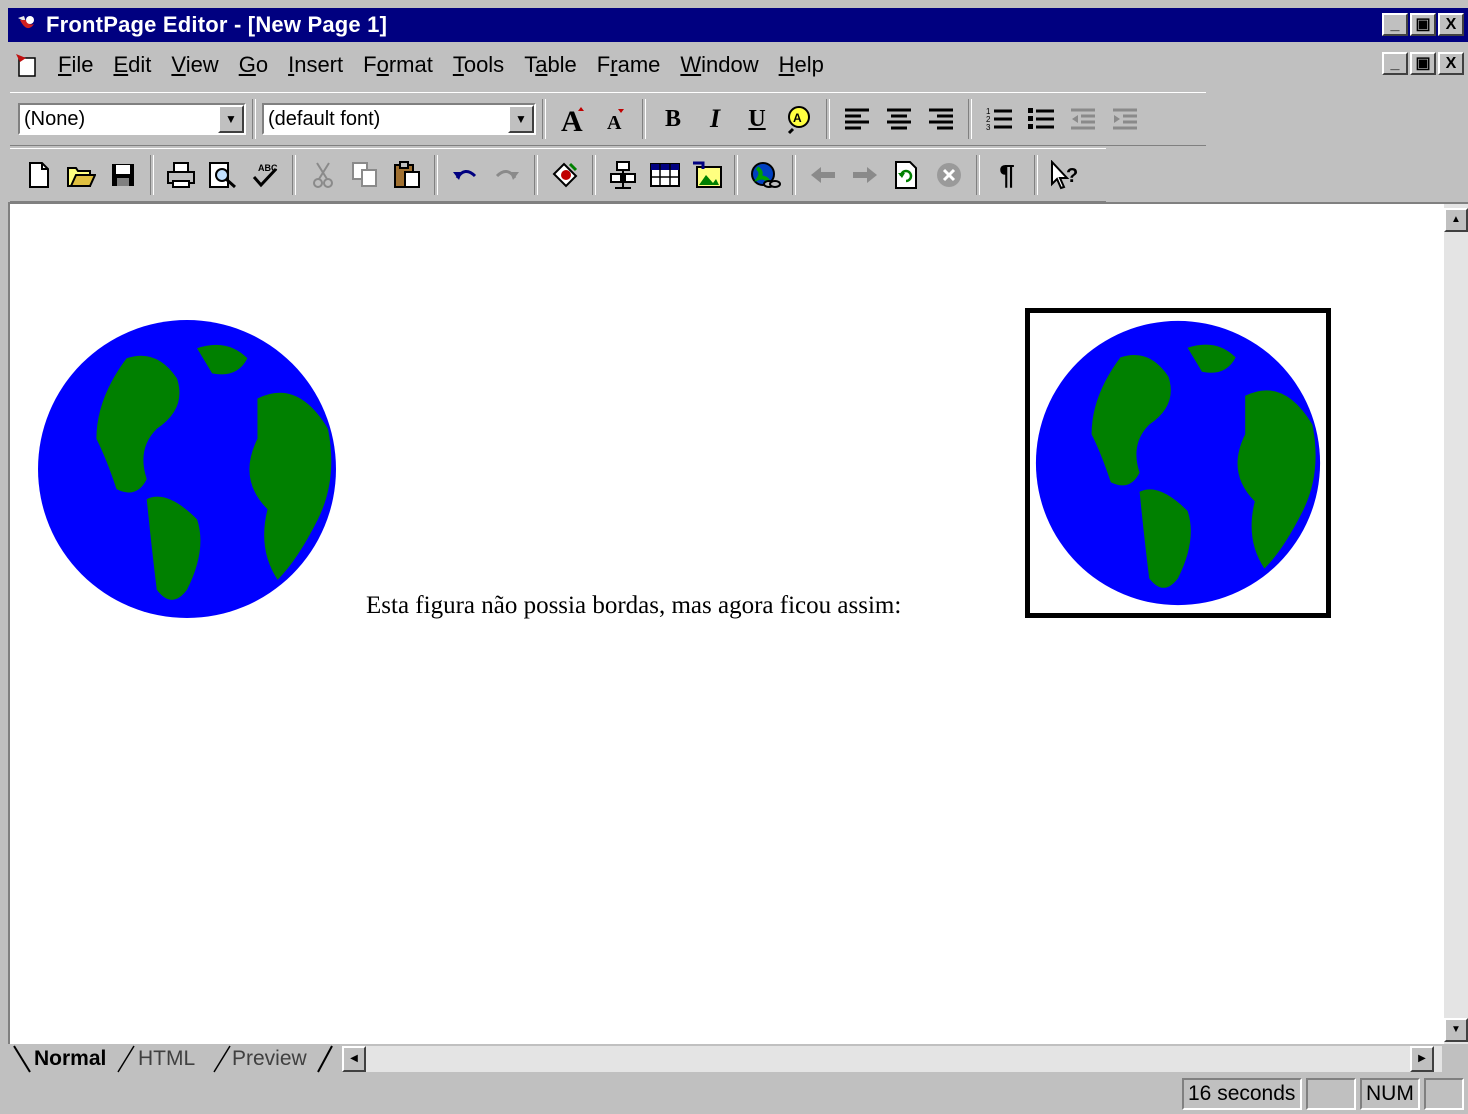 The width and height of the screenshot is (1468, 1114). I want to click on show-paragraph-marks-icon: ¶, so click(1007, 175).